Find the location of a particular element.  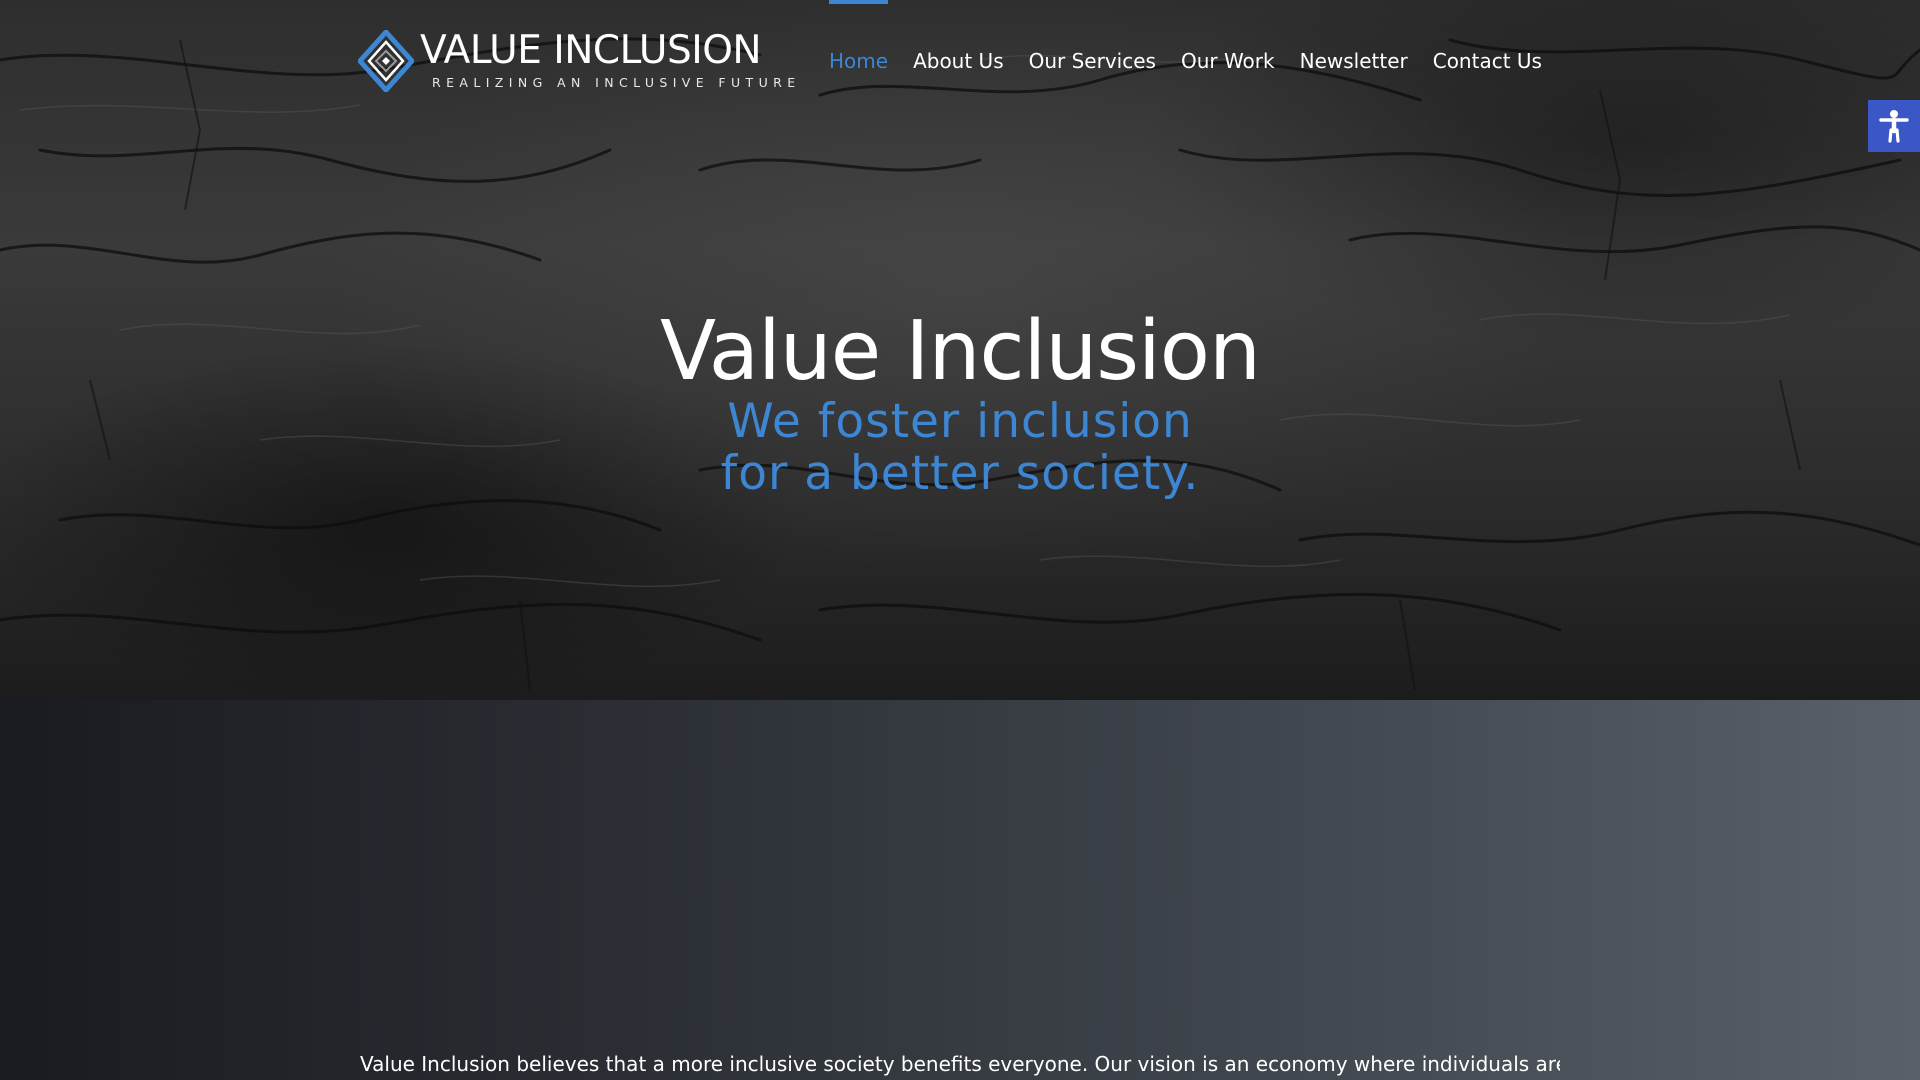

logo-tagline: REALIZING AN INCLUSIVE FUTURE is located at coordinates (616, 82).